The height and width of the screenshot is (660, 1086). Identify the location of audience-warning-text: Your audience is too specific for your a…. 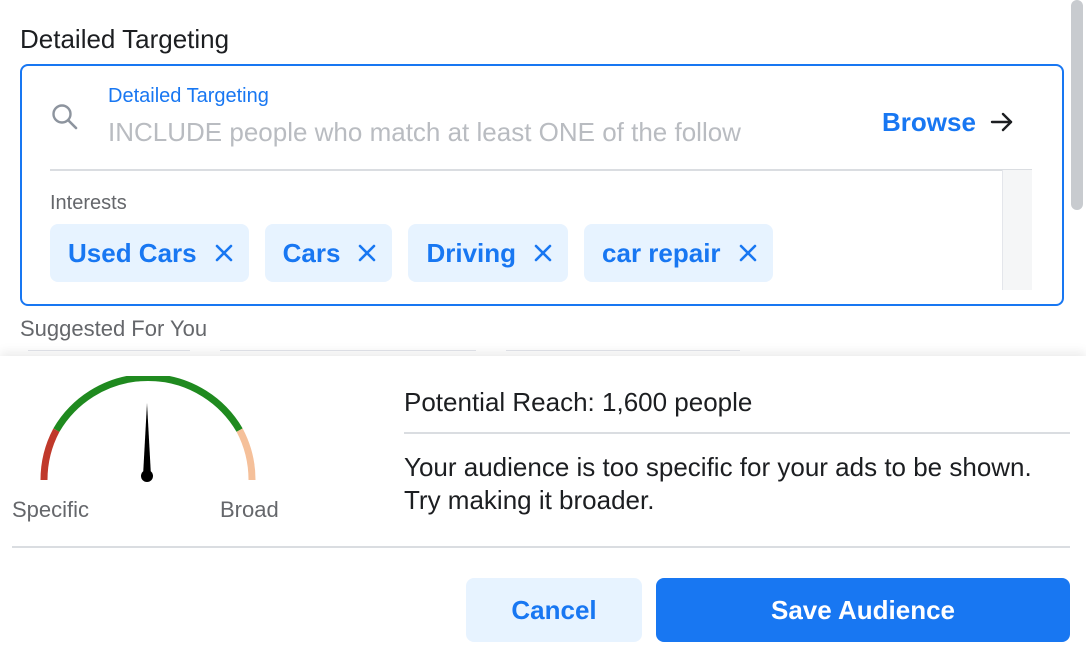
(718, 483).